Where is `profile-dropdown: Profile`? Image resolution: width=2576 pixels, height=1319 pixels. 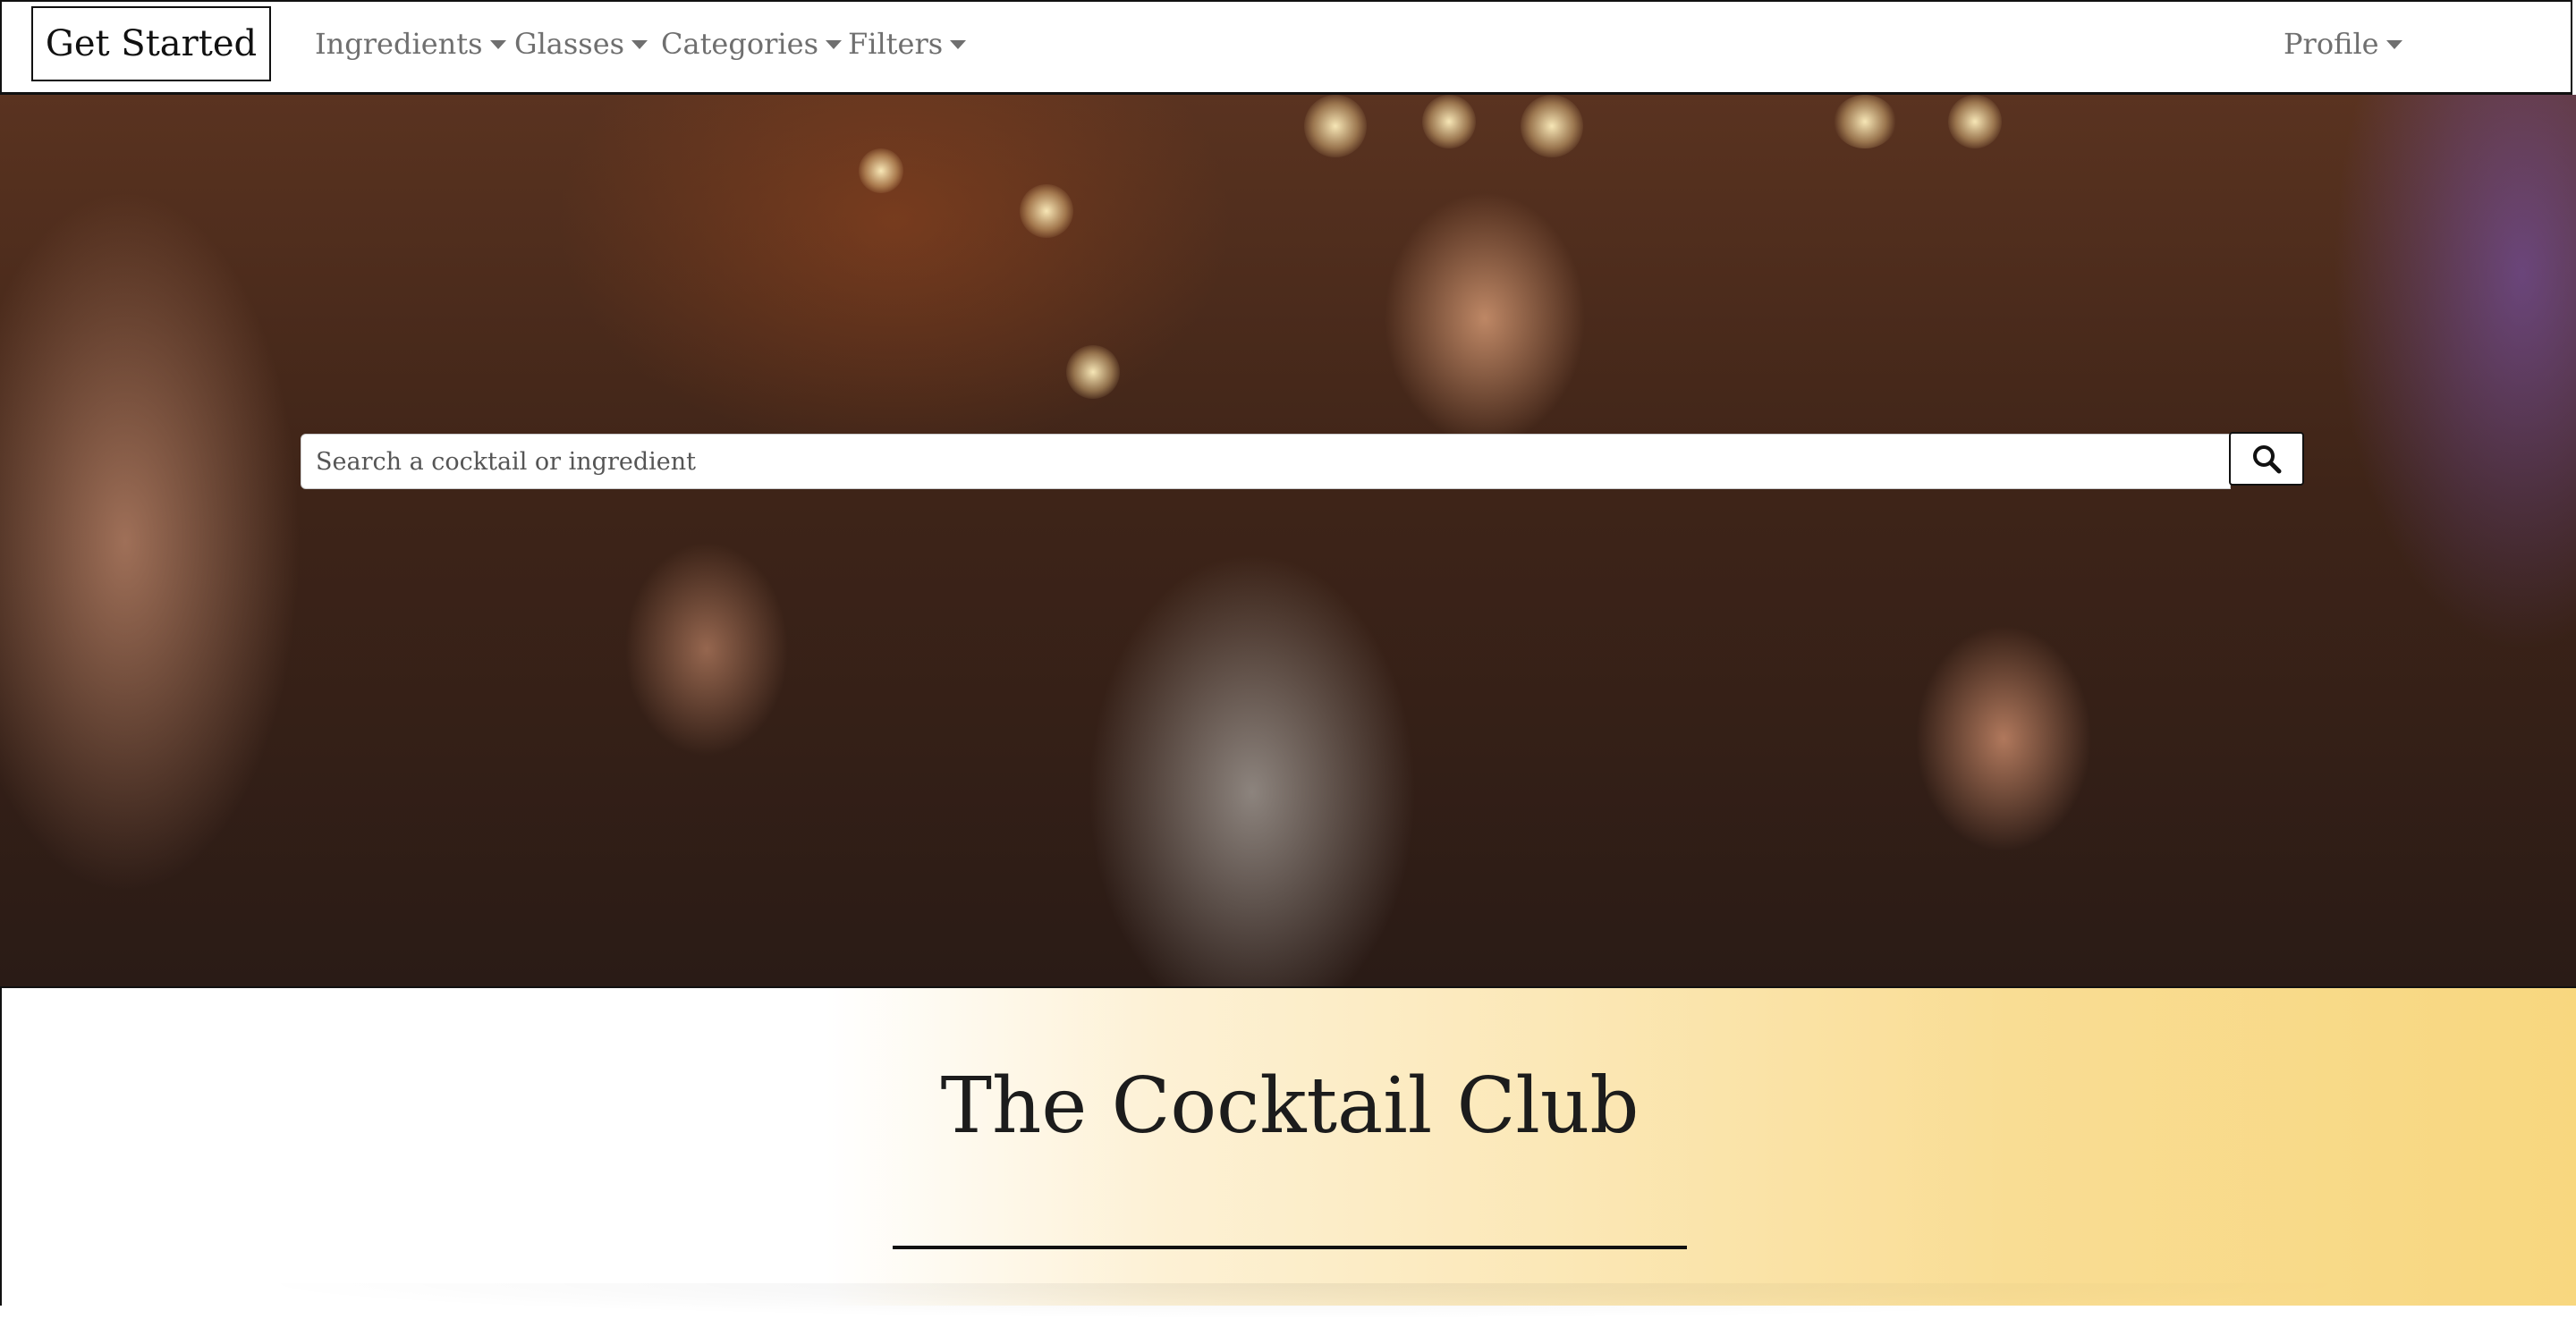
profile-dropdown: Profile is located at coordinates (2343, 43).